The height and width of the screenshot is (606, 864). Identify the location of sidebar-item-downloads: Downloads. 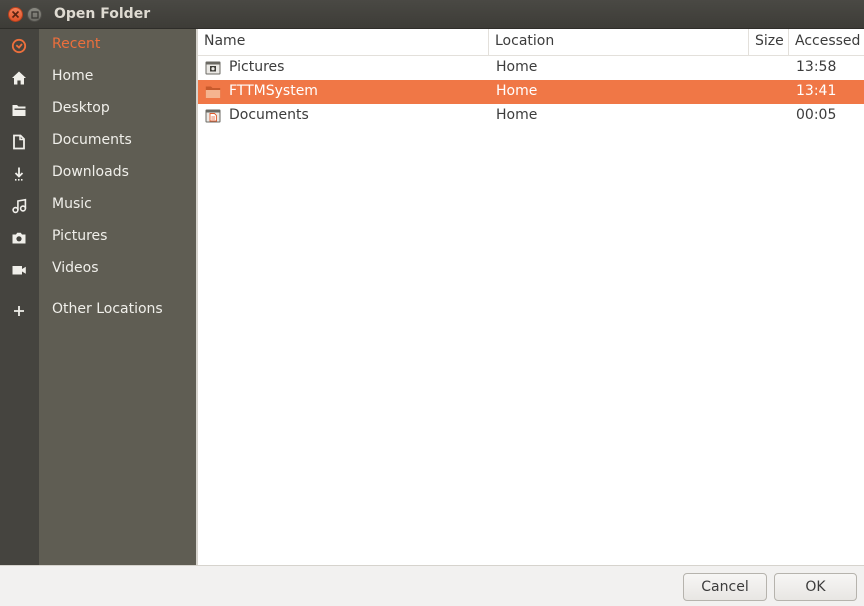
(98, 174).